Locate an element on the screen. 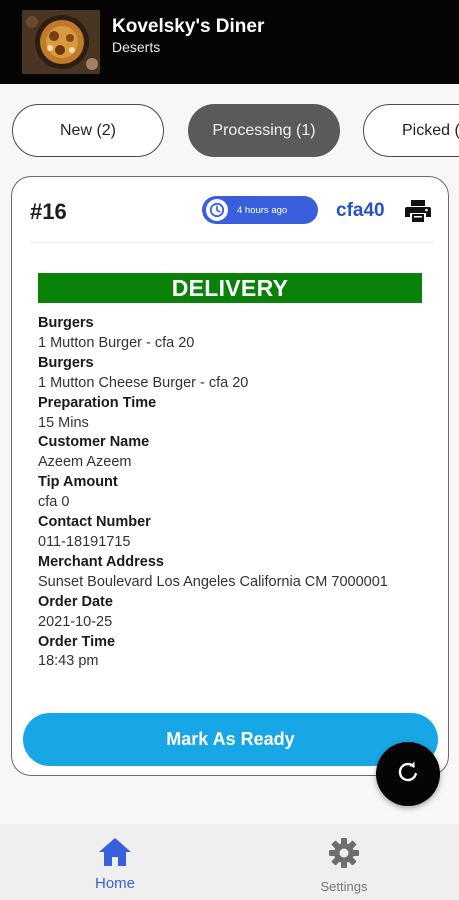 The image size is (459, 900). delivery-type-banner: DELIVERY is located at coordinates (230, 288).